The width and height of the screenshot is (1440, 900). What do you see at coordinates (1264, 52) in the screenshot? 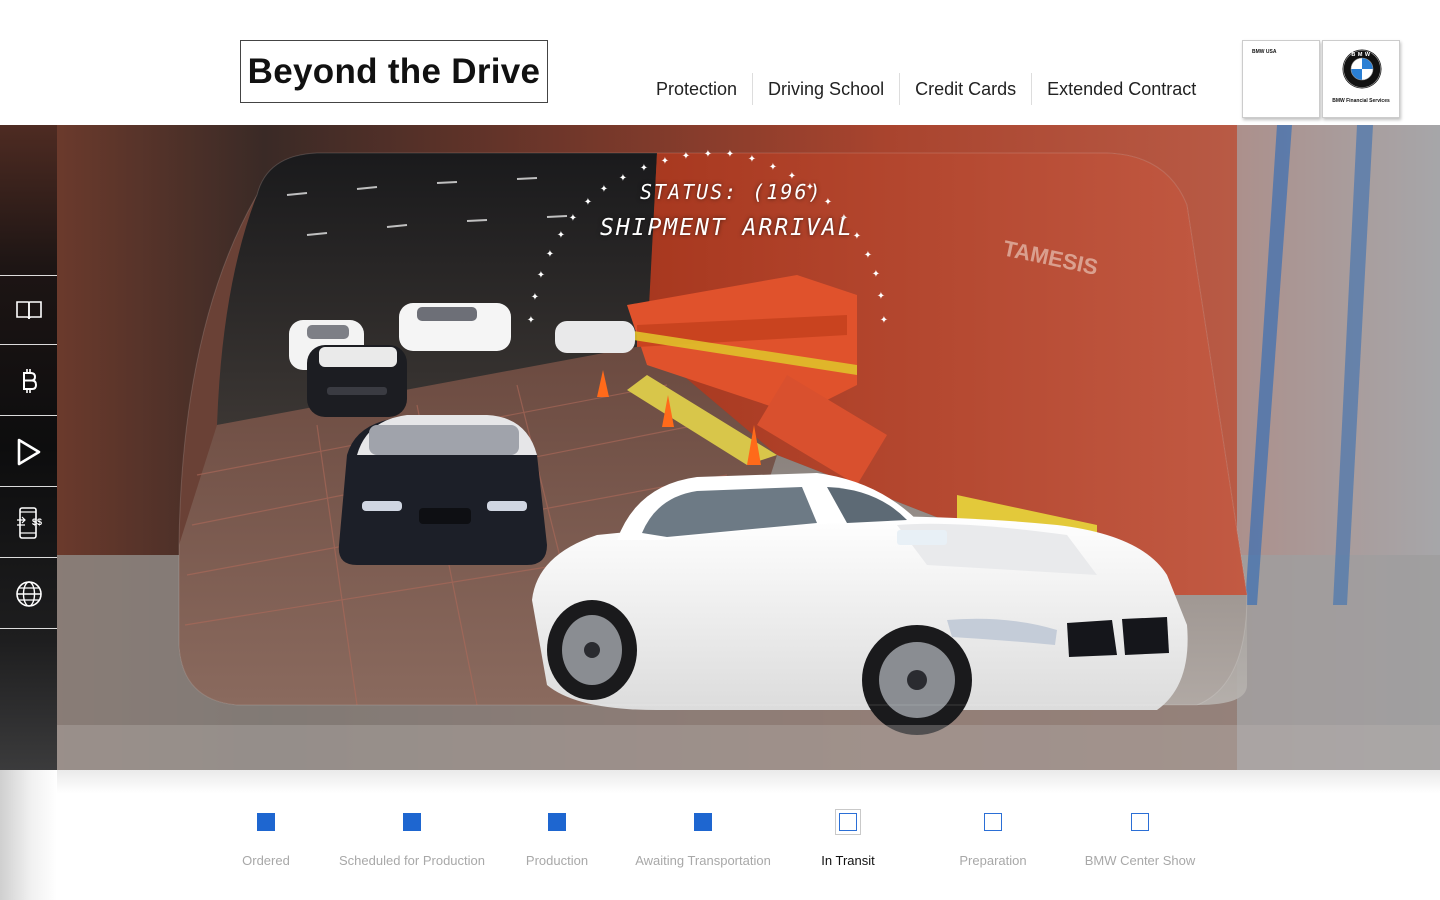
I see `bmw-usa-label: BMW USA` at bounding box center [1264, 52].